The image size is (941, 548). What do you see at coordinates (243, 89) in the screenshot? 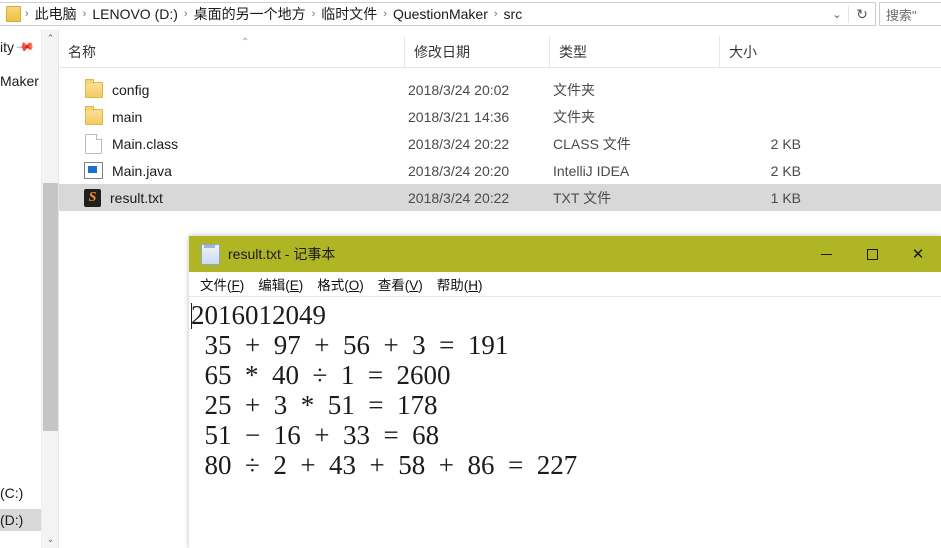
I see `file-name-cell: config` at bounding box center [243, 89].